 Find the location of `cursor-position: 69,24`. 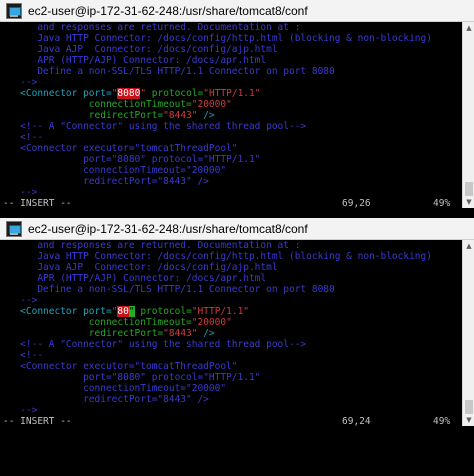

cursor-position: 69,24 is located at coordinates (356, 421).